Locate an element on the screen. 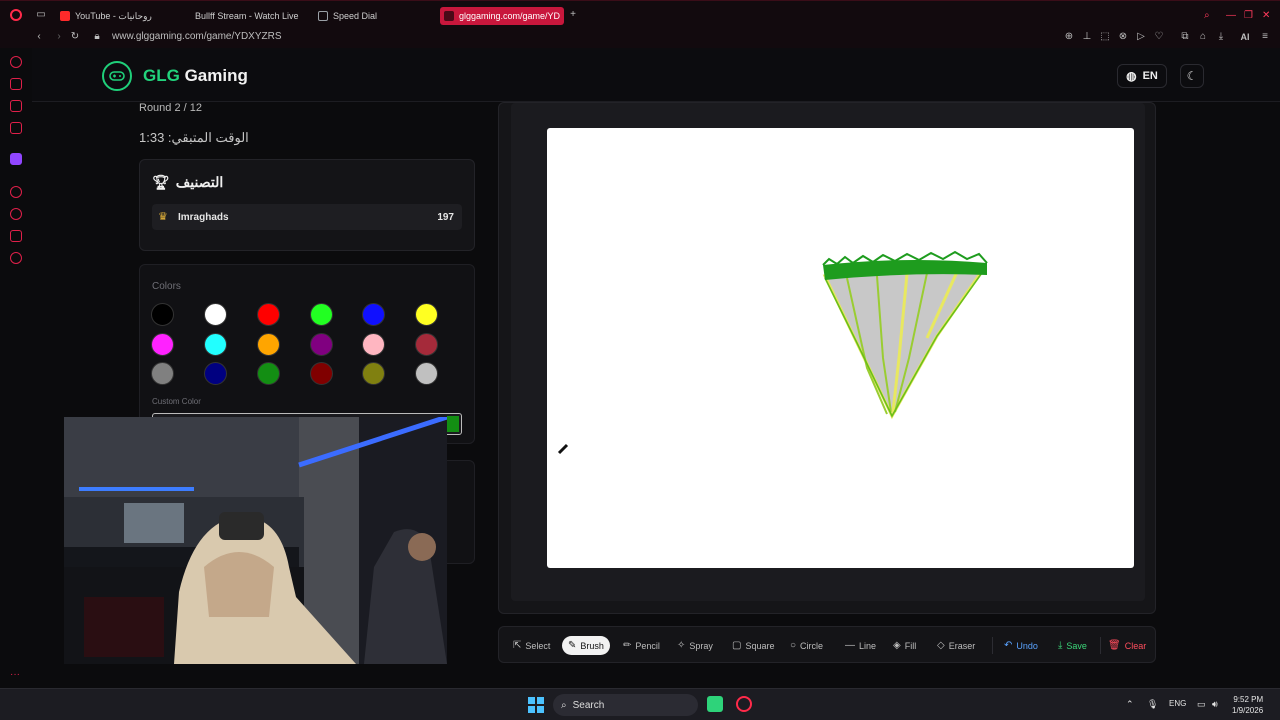  square-tool: ▢ Square is located at coordinates (753, 645).